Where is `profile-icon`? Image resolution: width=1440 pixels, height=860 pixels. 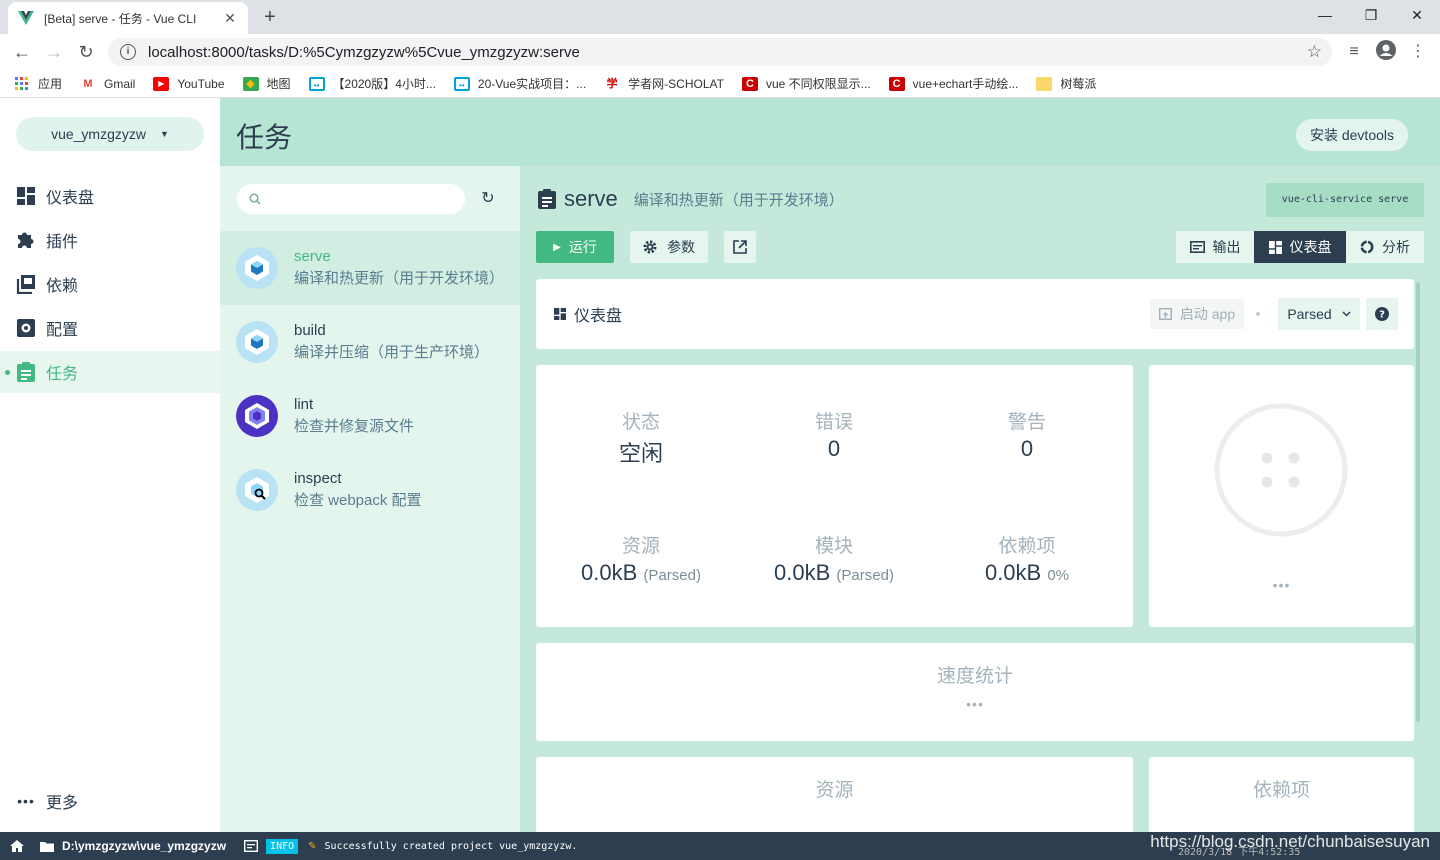 profile-icon is located at coordinates (1386, 52).